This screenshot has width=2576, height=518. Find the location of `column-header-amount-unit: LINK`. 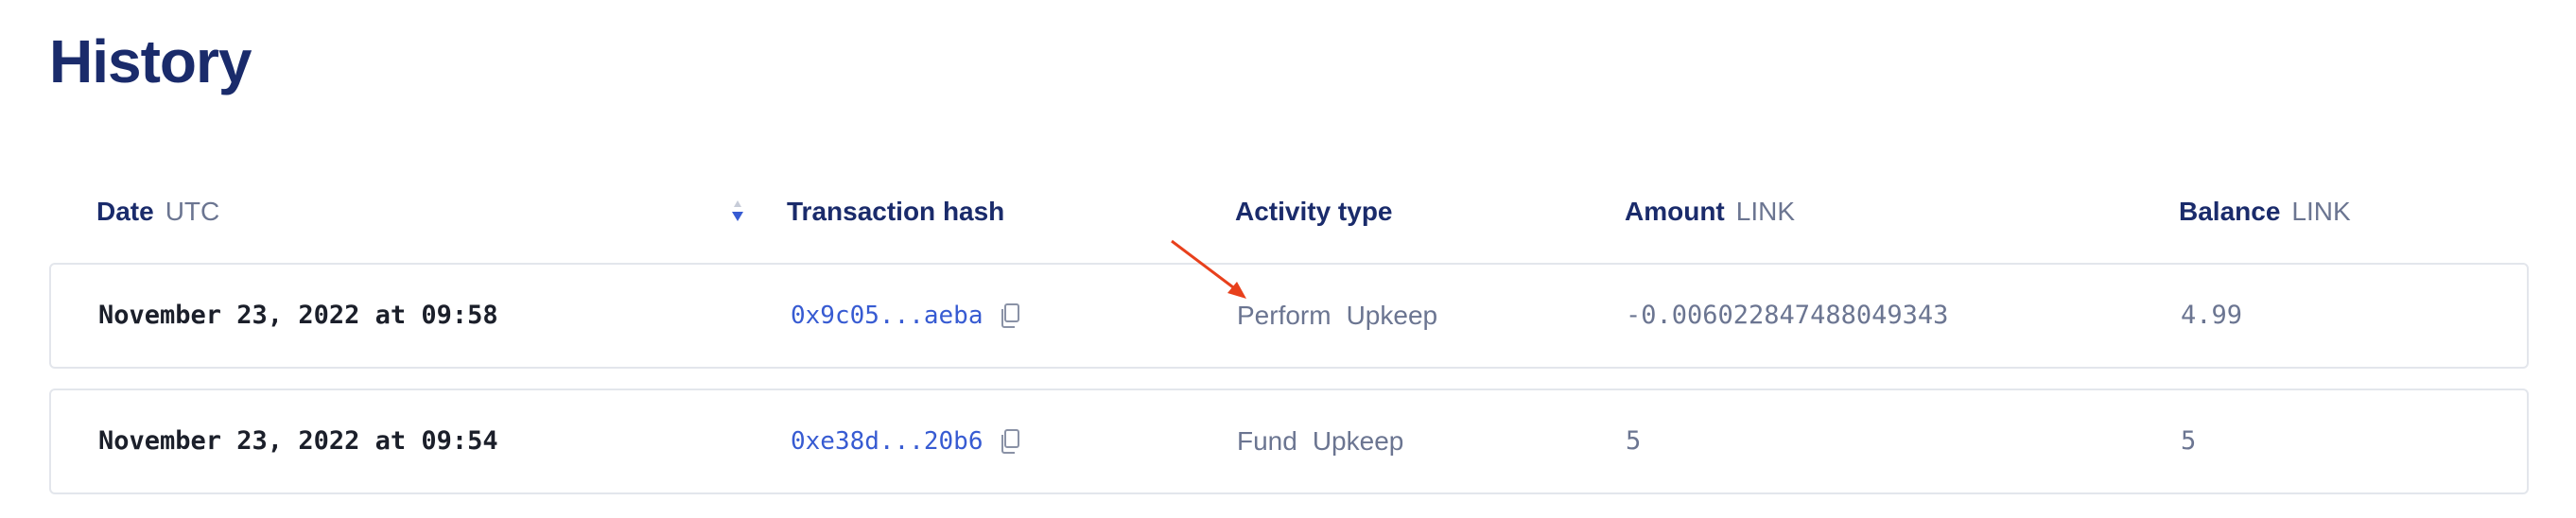

column-header-amount-unit: LINK is located at coordinates (1765, 212).